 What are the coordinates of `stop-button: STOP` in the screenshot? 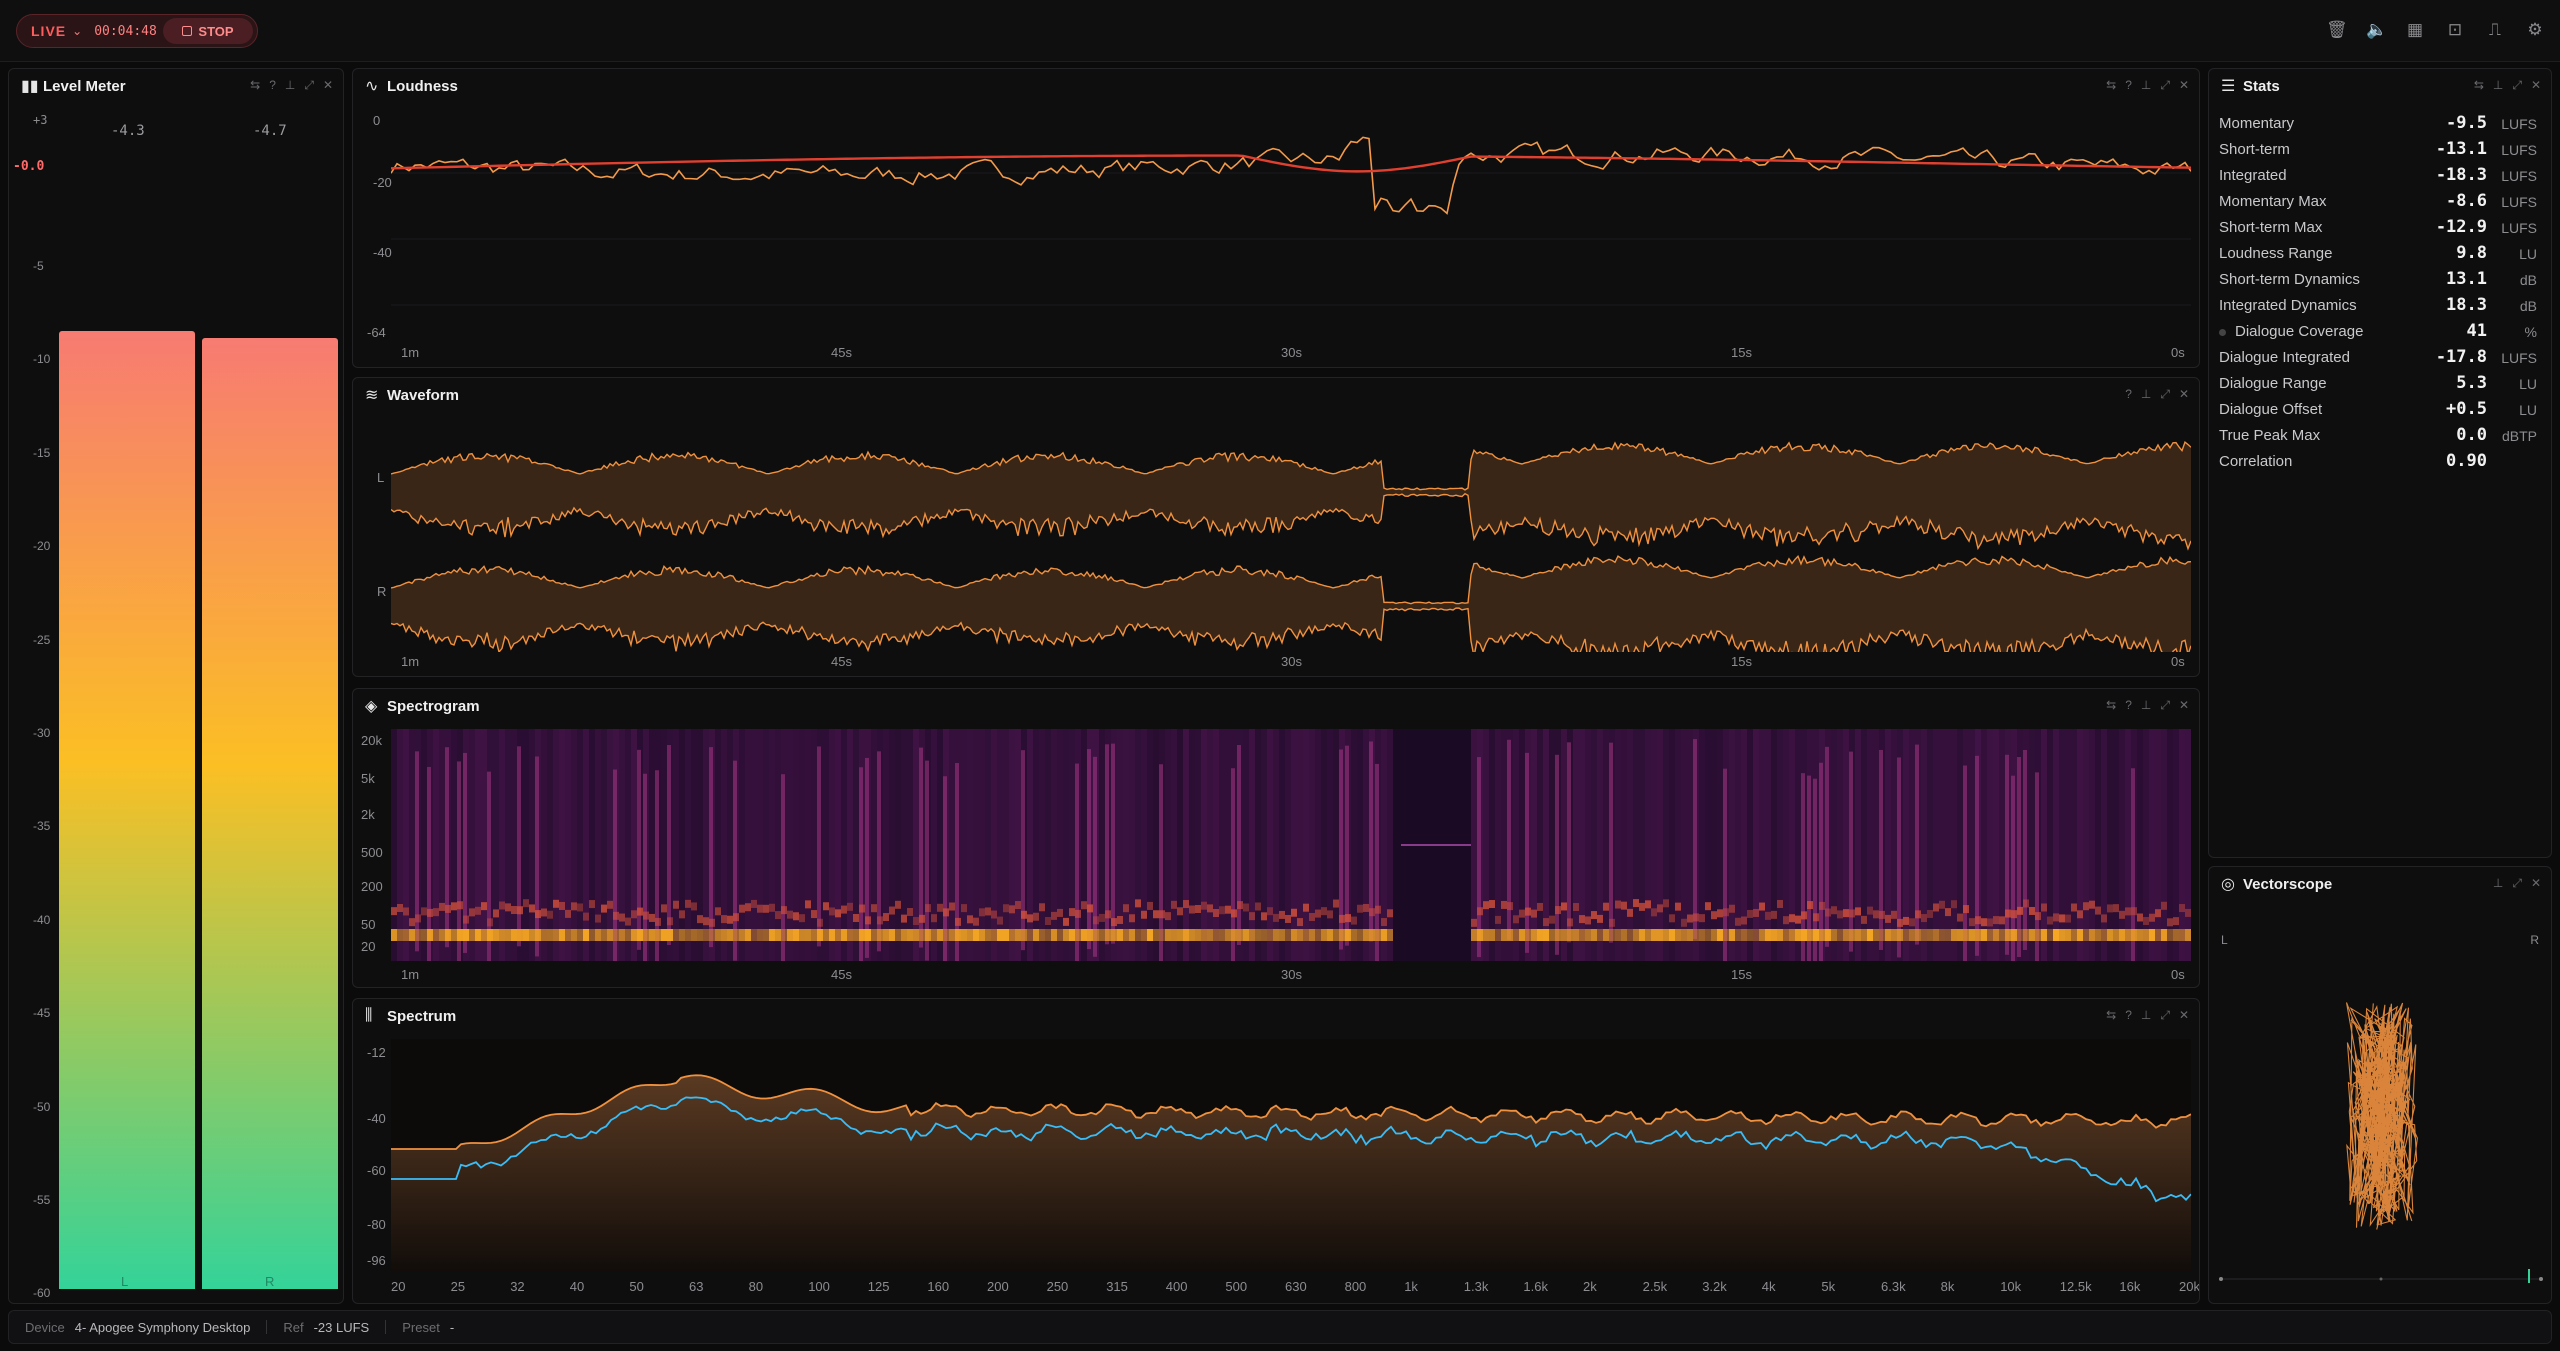 It's located at (208, 31).